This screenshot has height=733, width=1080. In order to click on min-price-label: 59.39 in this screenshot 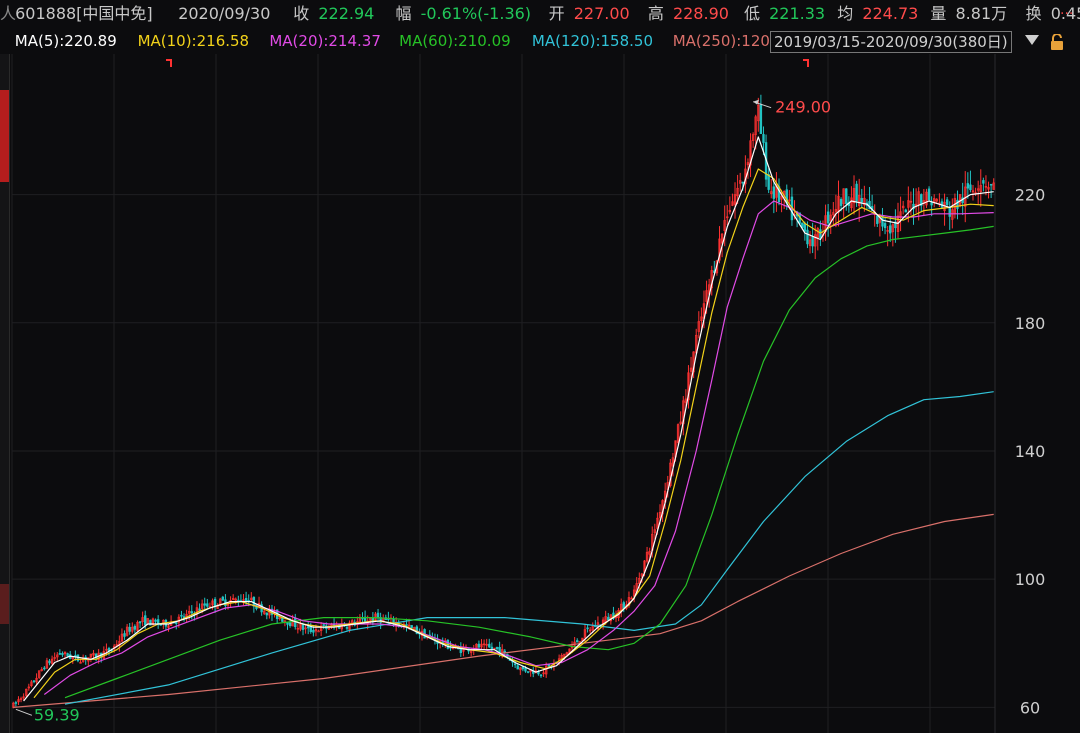, I will do `click(57, 714)`.